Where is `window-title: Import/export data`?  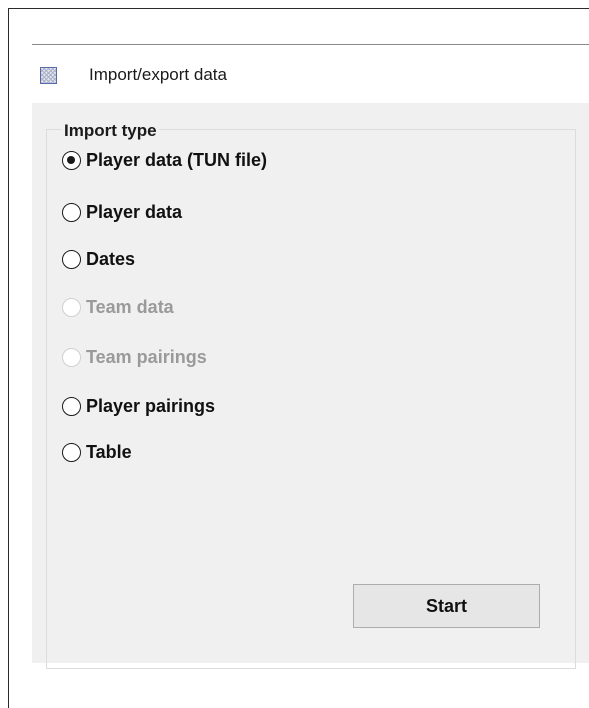 window-title: Import/export data is located at coordinates (158, 74).